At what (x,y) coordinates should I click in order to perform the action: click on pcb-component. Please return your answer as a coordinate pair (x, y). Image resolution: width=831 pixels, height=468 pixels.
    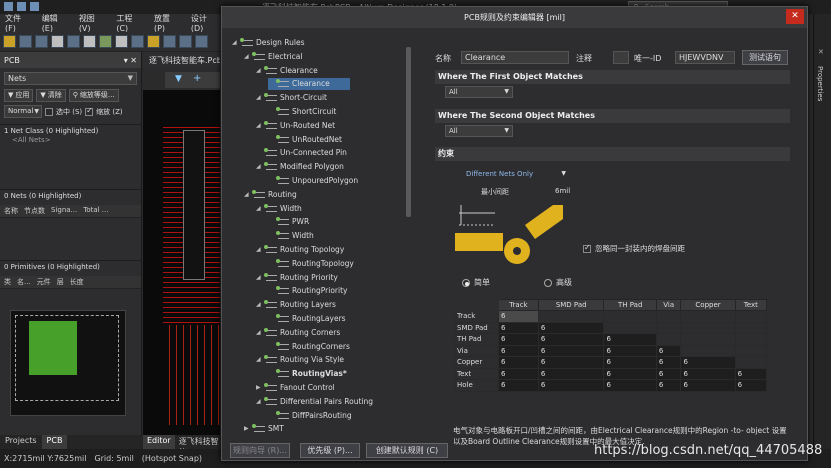
    Looking at the image, I should click on (194, 205).